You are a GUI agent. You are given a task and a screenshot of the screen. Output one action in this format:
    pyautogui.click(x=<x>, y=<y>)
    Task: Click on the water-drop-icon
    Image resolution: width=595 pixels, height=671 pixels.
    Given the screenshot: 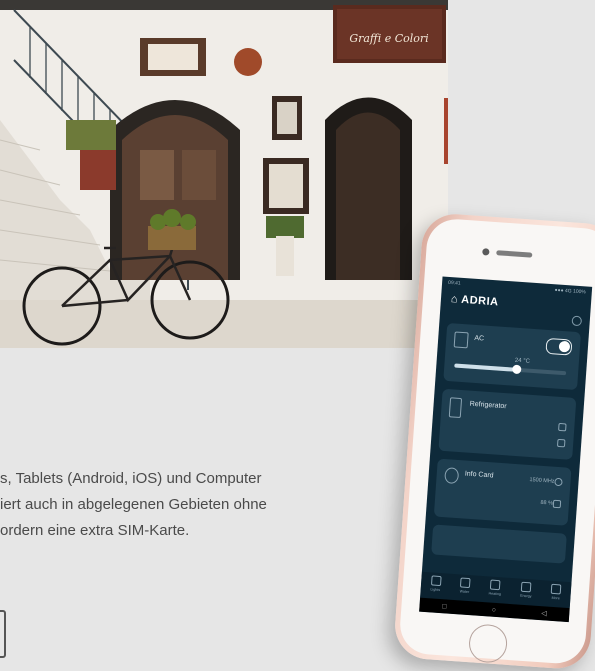 What is the action you would take?
    pyautogui.click(x=465, y=583)
    